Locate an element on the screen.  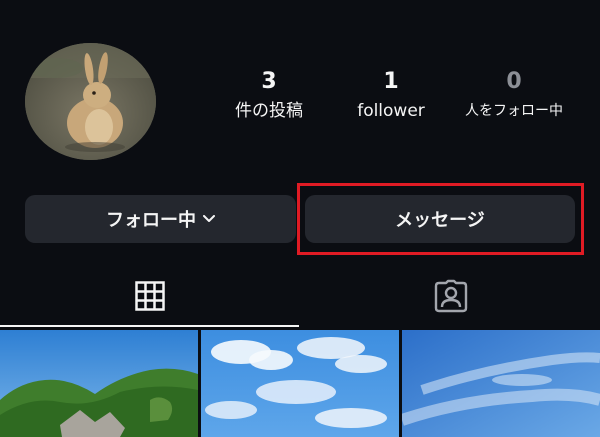
following-label: 人をフォロー中 is located at coordinates (514, 111).